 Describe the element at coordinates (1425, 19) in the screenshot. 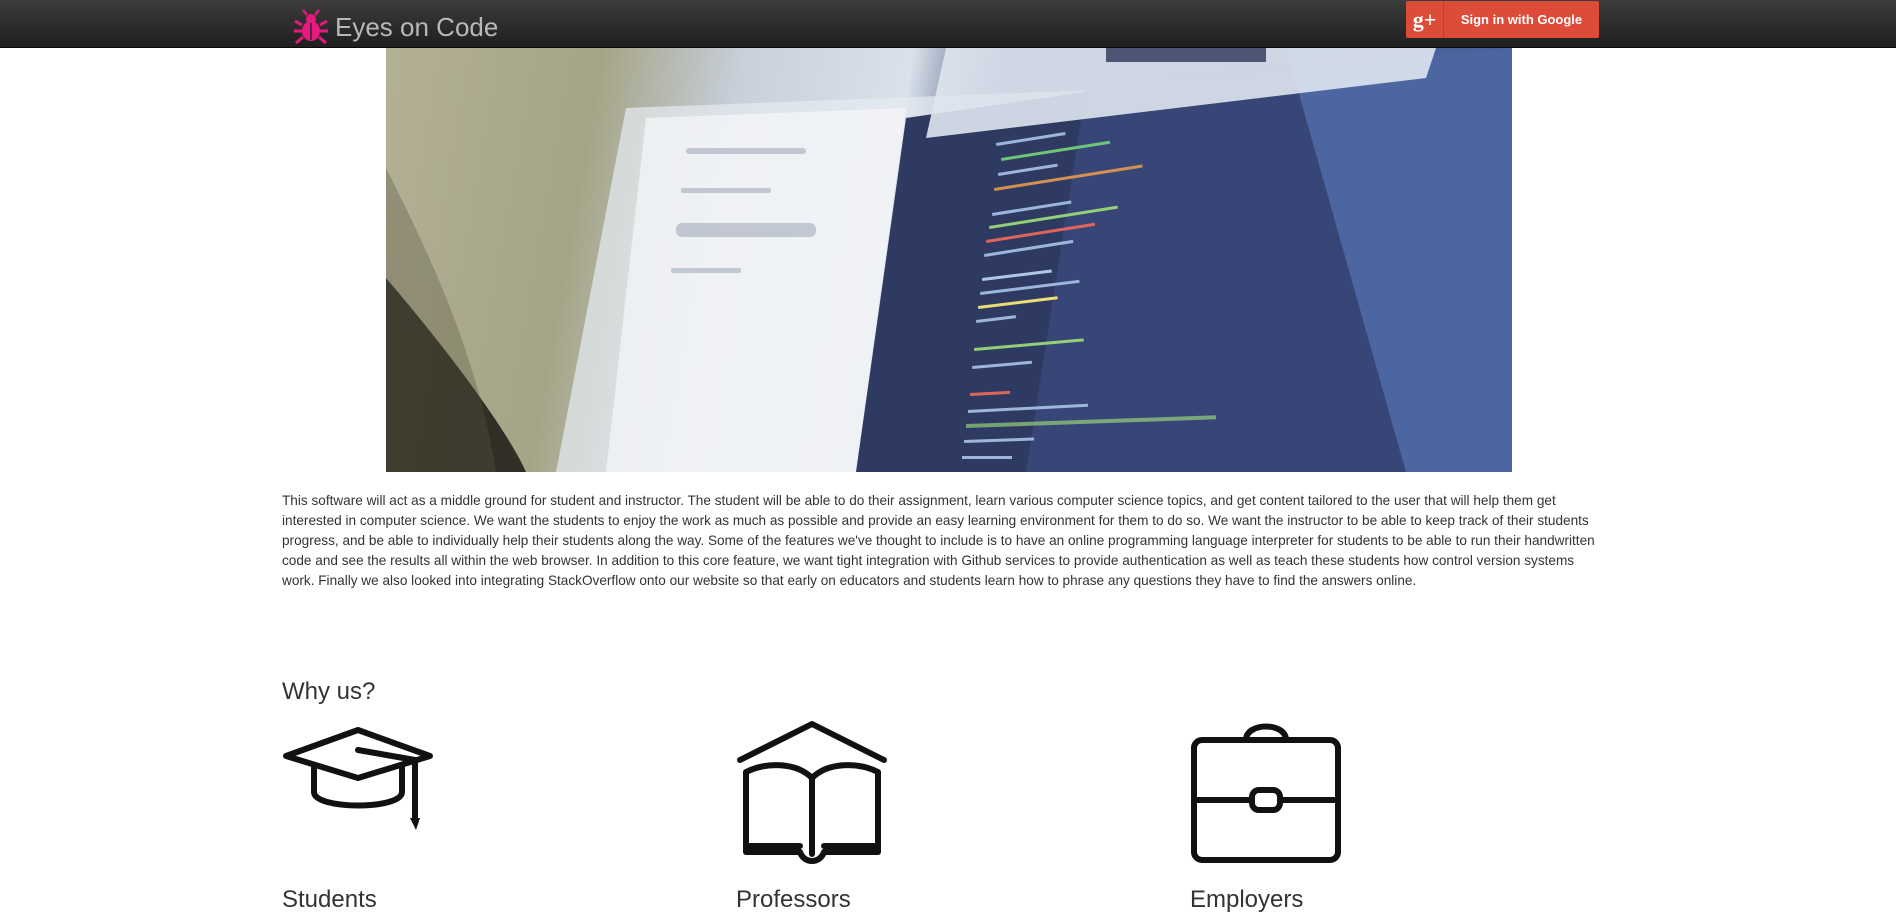

I see `google-plus-icon: g+` at that location.